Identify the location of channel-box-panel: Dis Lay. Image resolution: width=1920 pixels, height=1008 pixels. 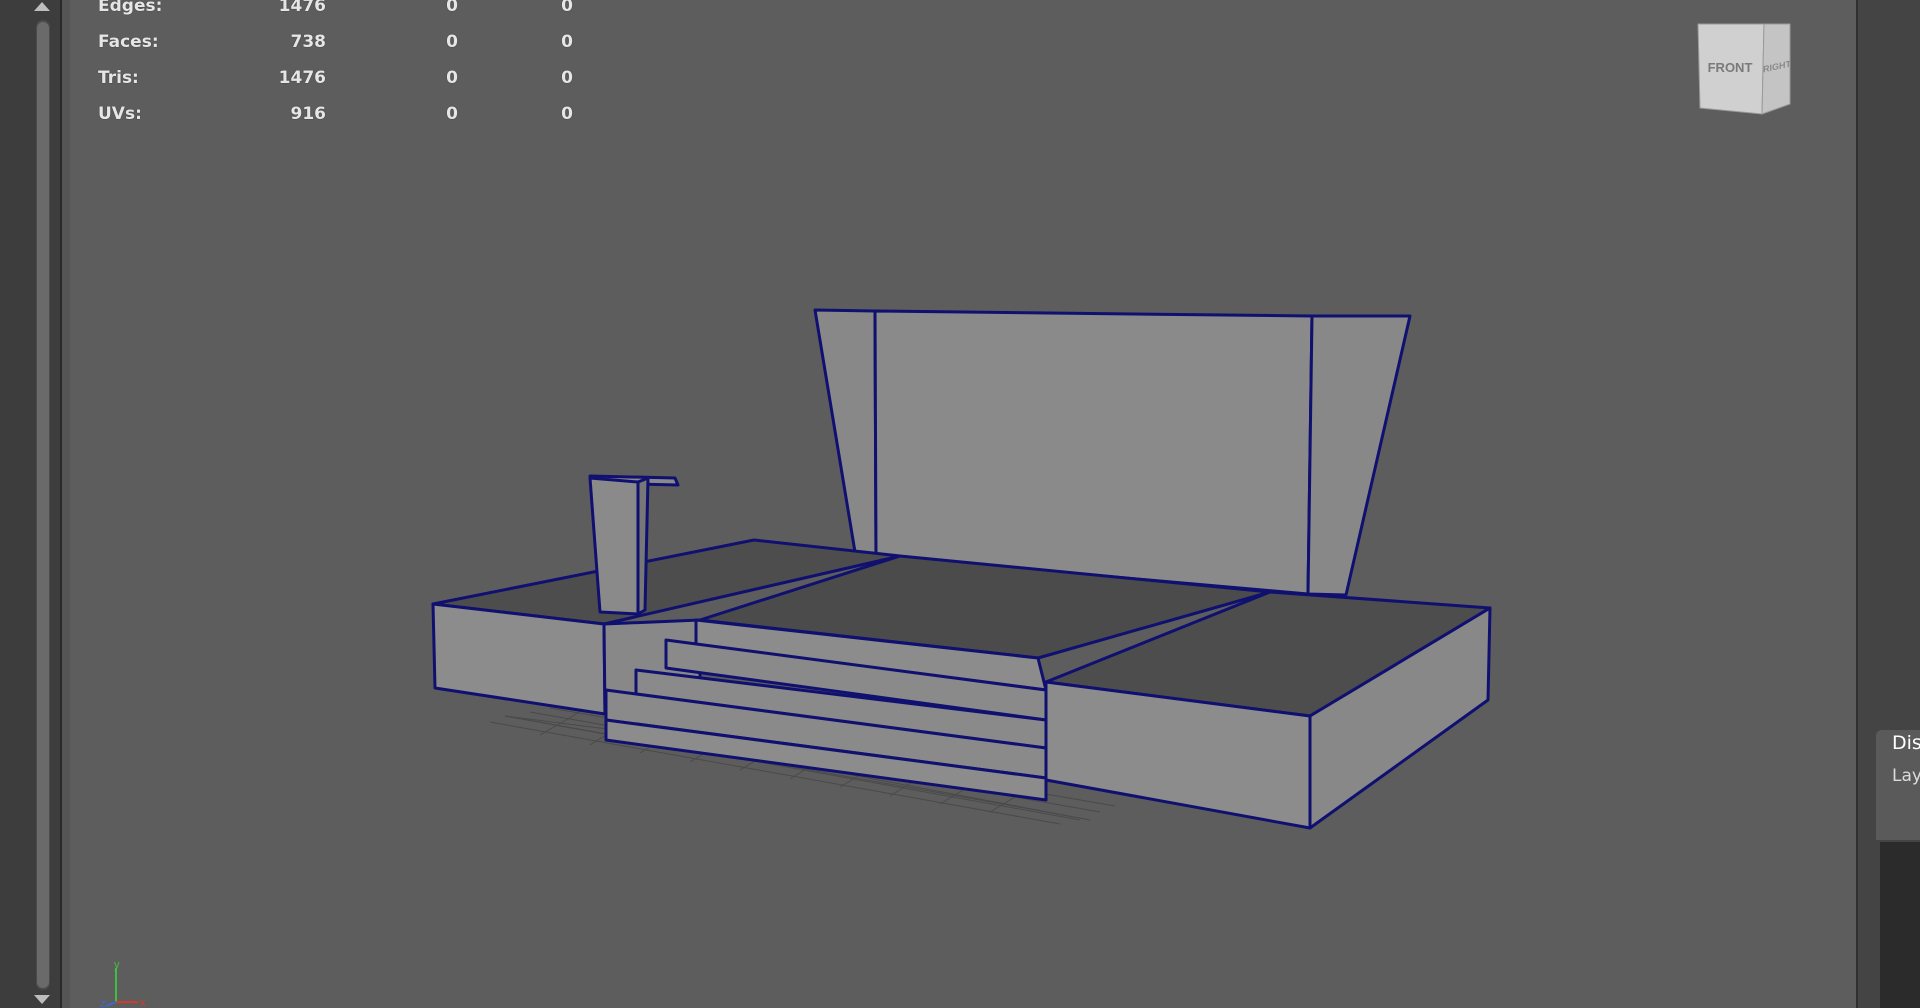
(1895, 504).